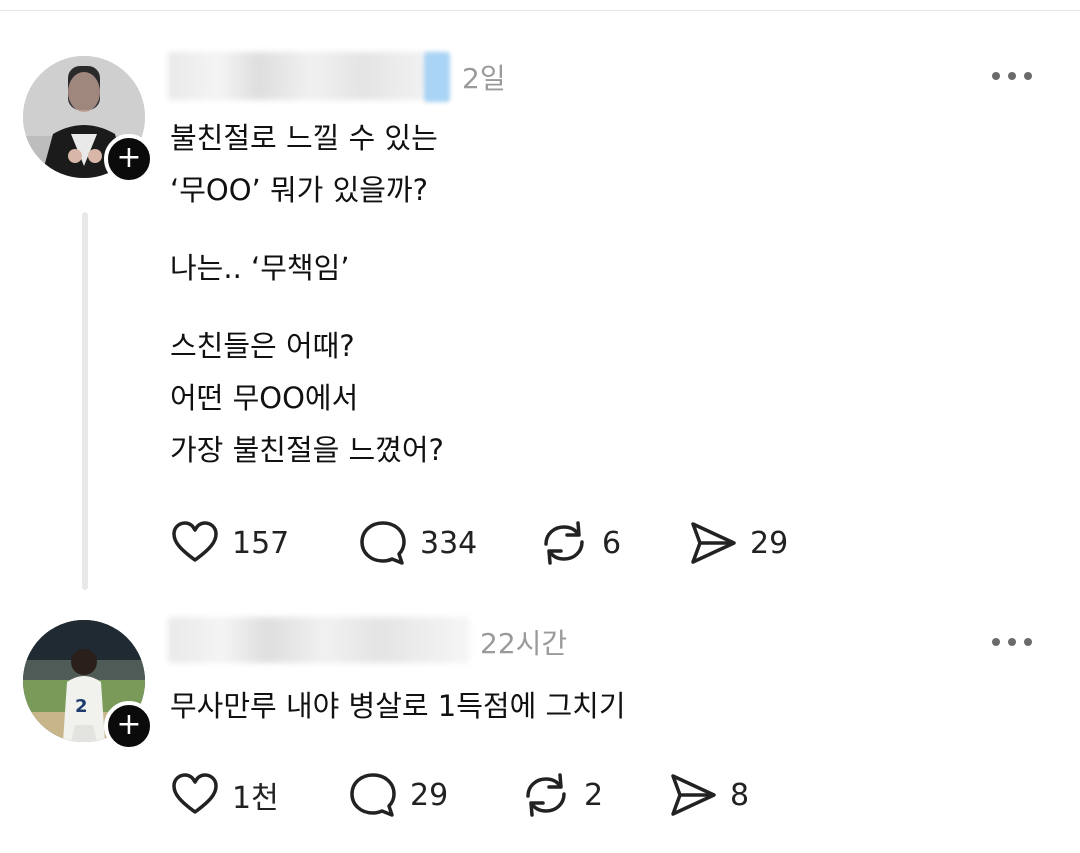 The width and height of the screenshot is (1080, 853). I want to click on reply-button: 29, so click(398, 795).